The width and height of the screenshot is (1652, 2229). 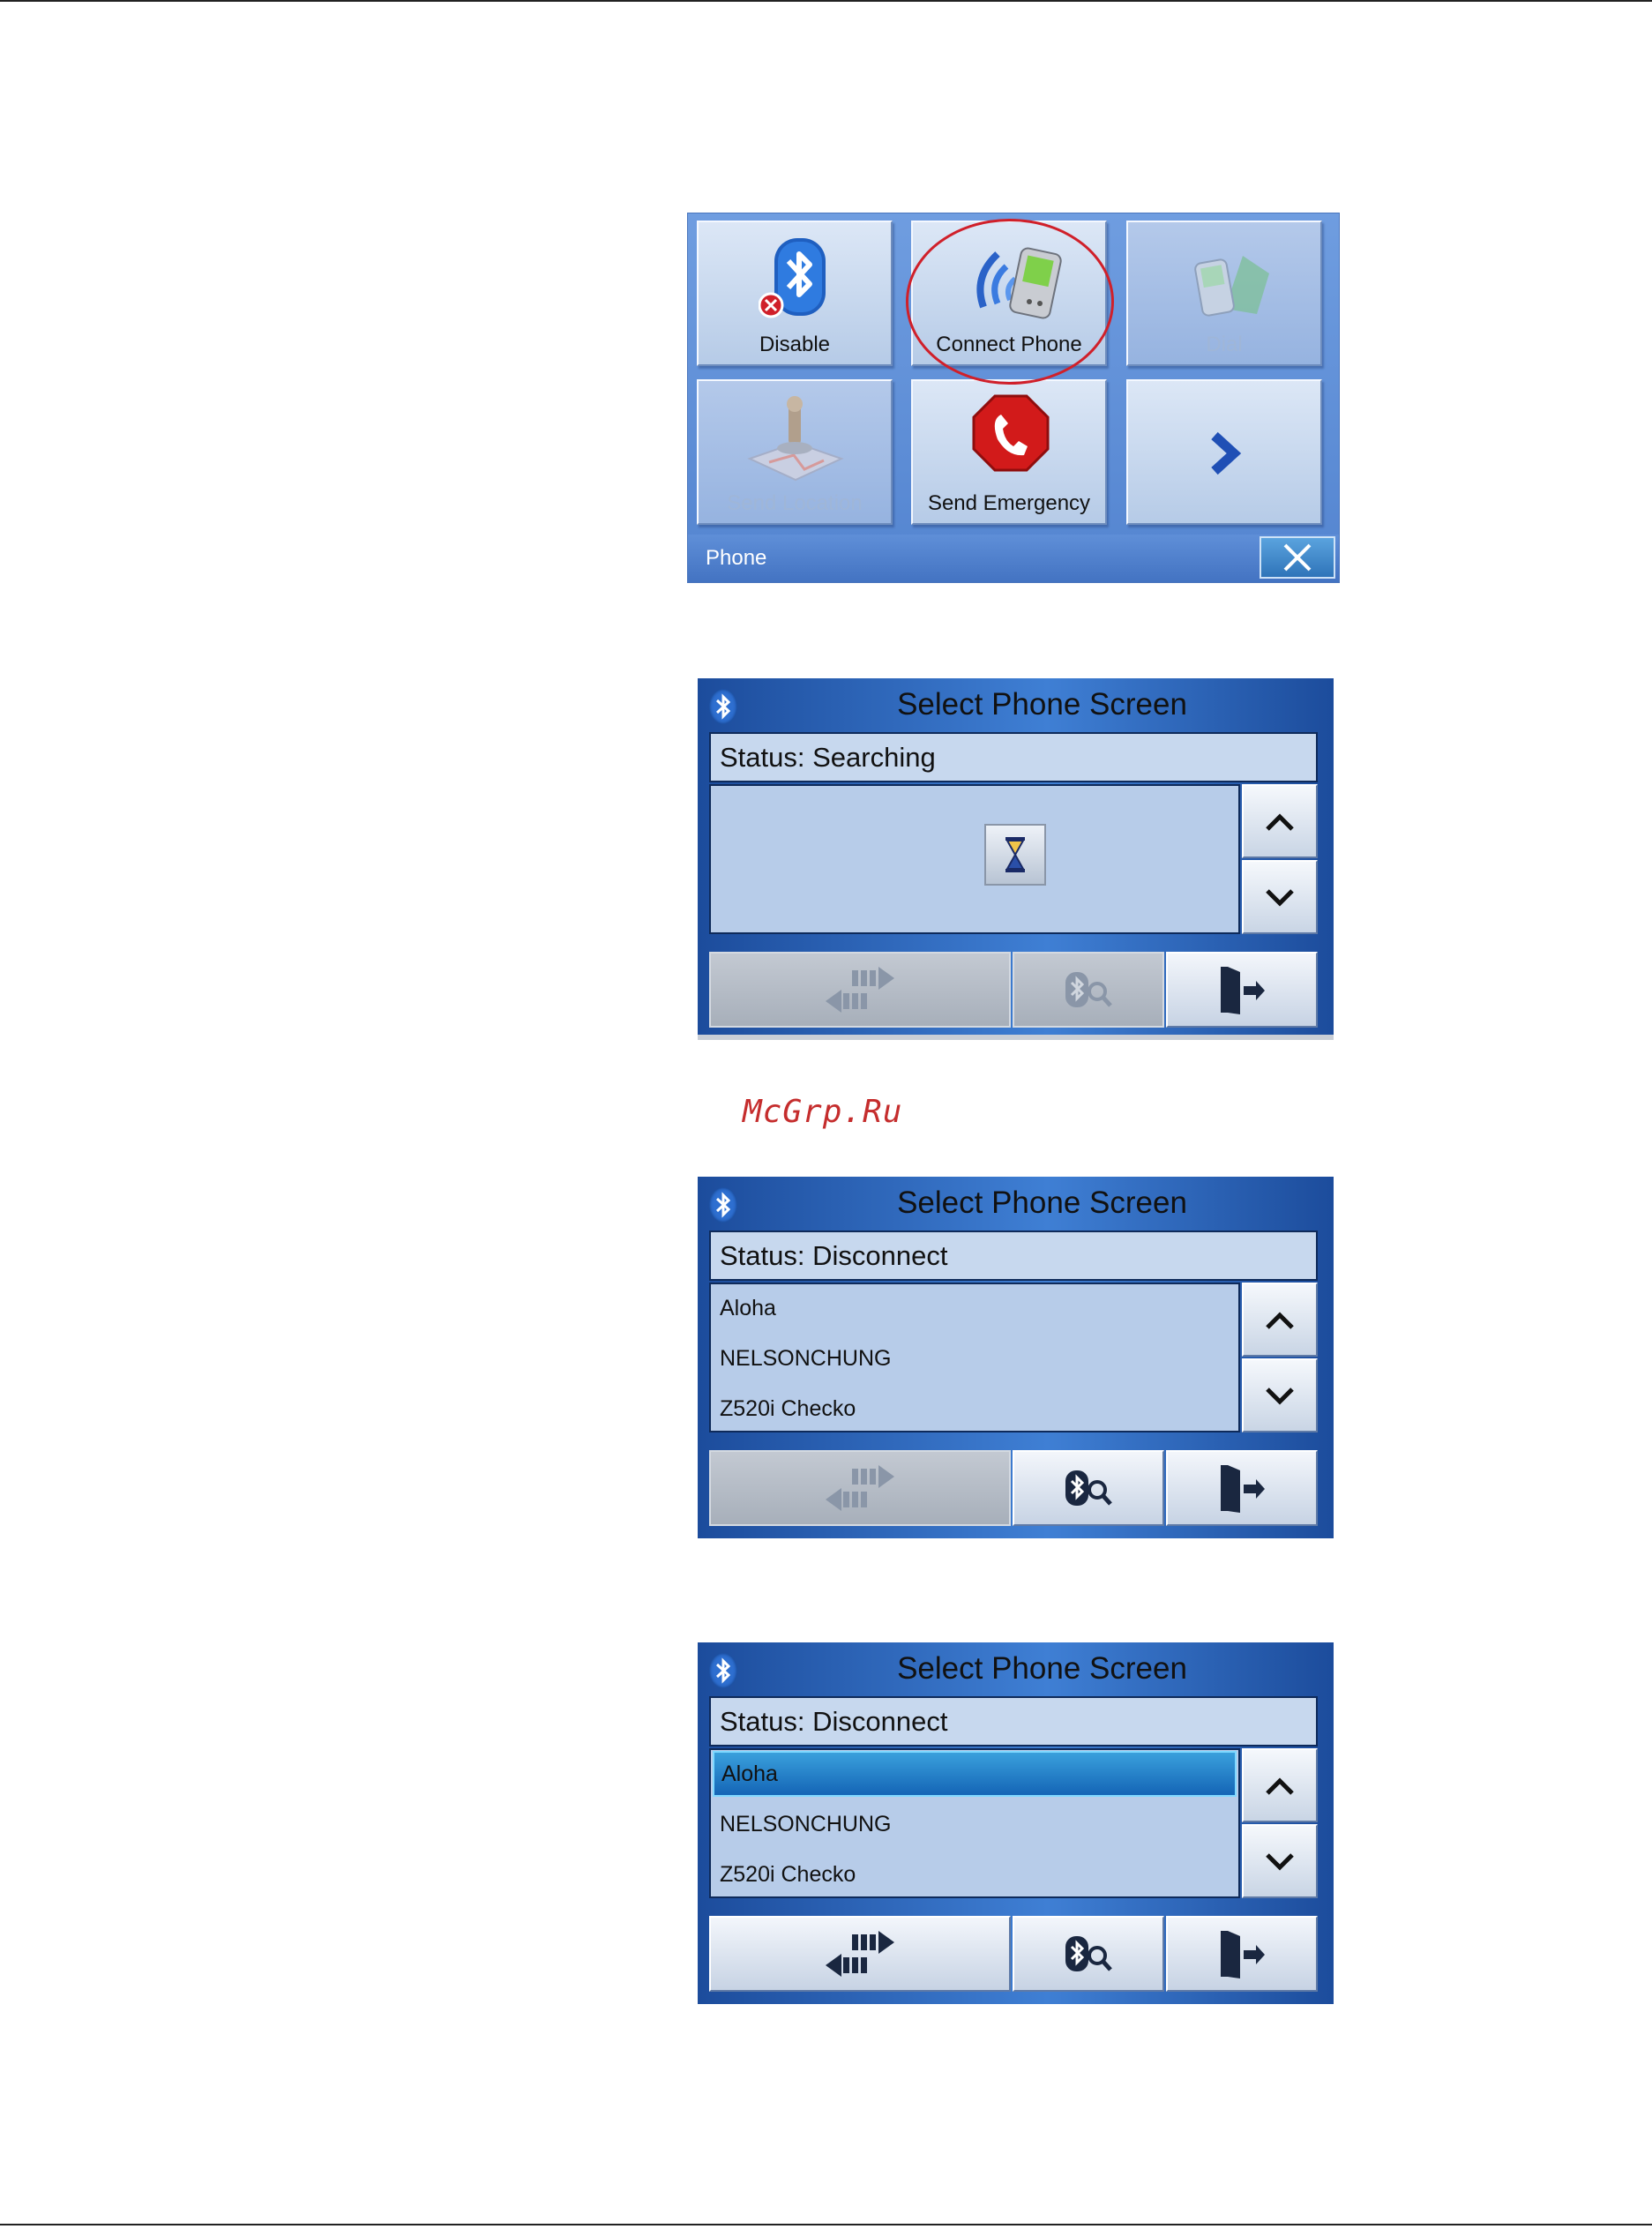 I want to click on phone-menu-footer: Phone, so click(x=1013, y=558).